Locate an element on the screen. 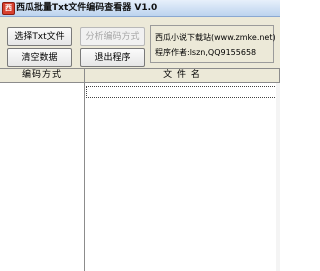  app-icon: 西 is located at coordinates (8, 8).